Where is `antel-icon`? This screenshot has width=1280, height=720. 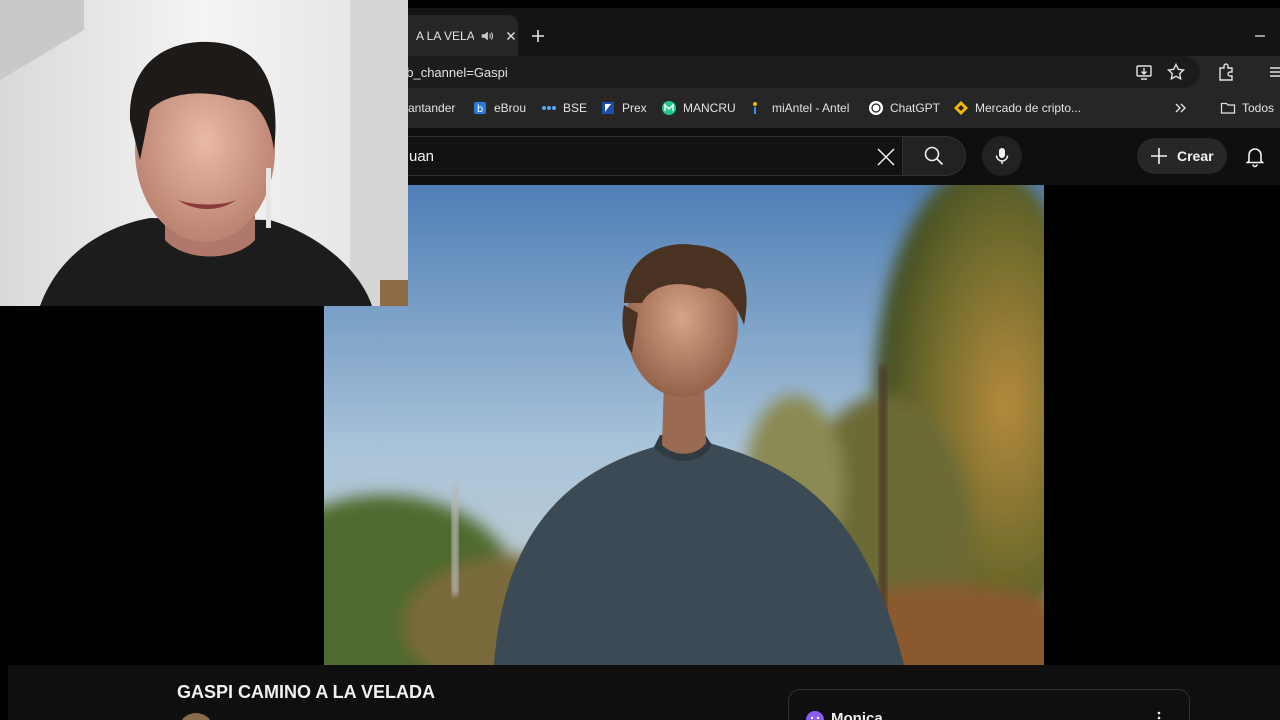 antel-icon is located at coordinates (755, 108).